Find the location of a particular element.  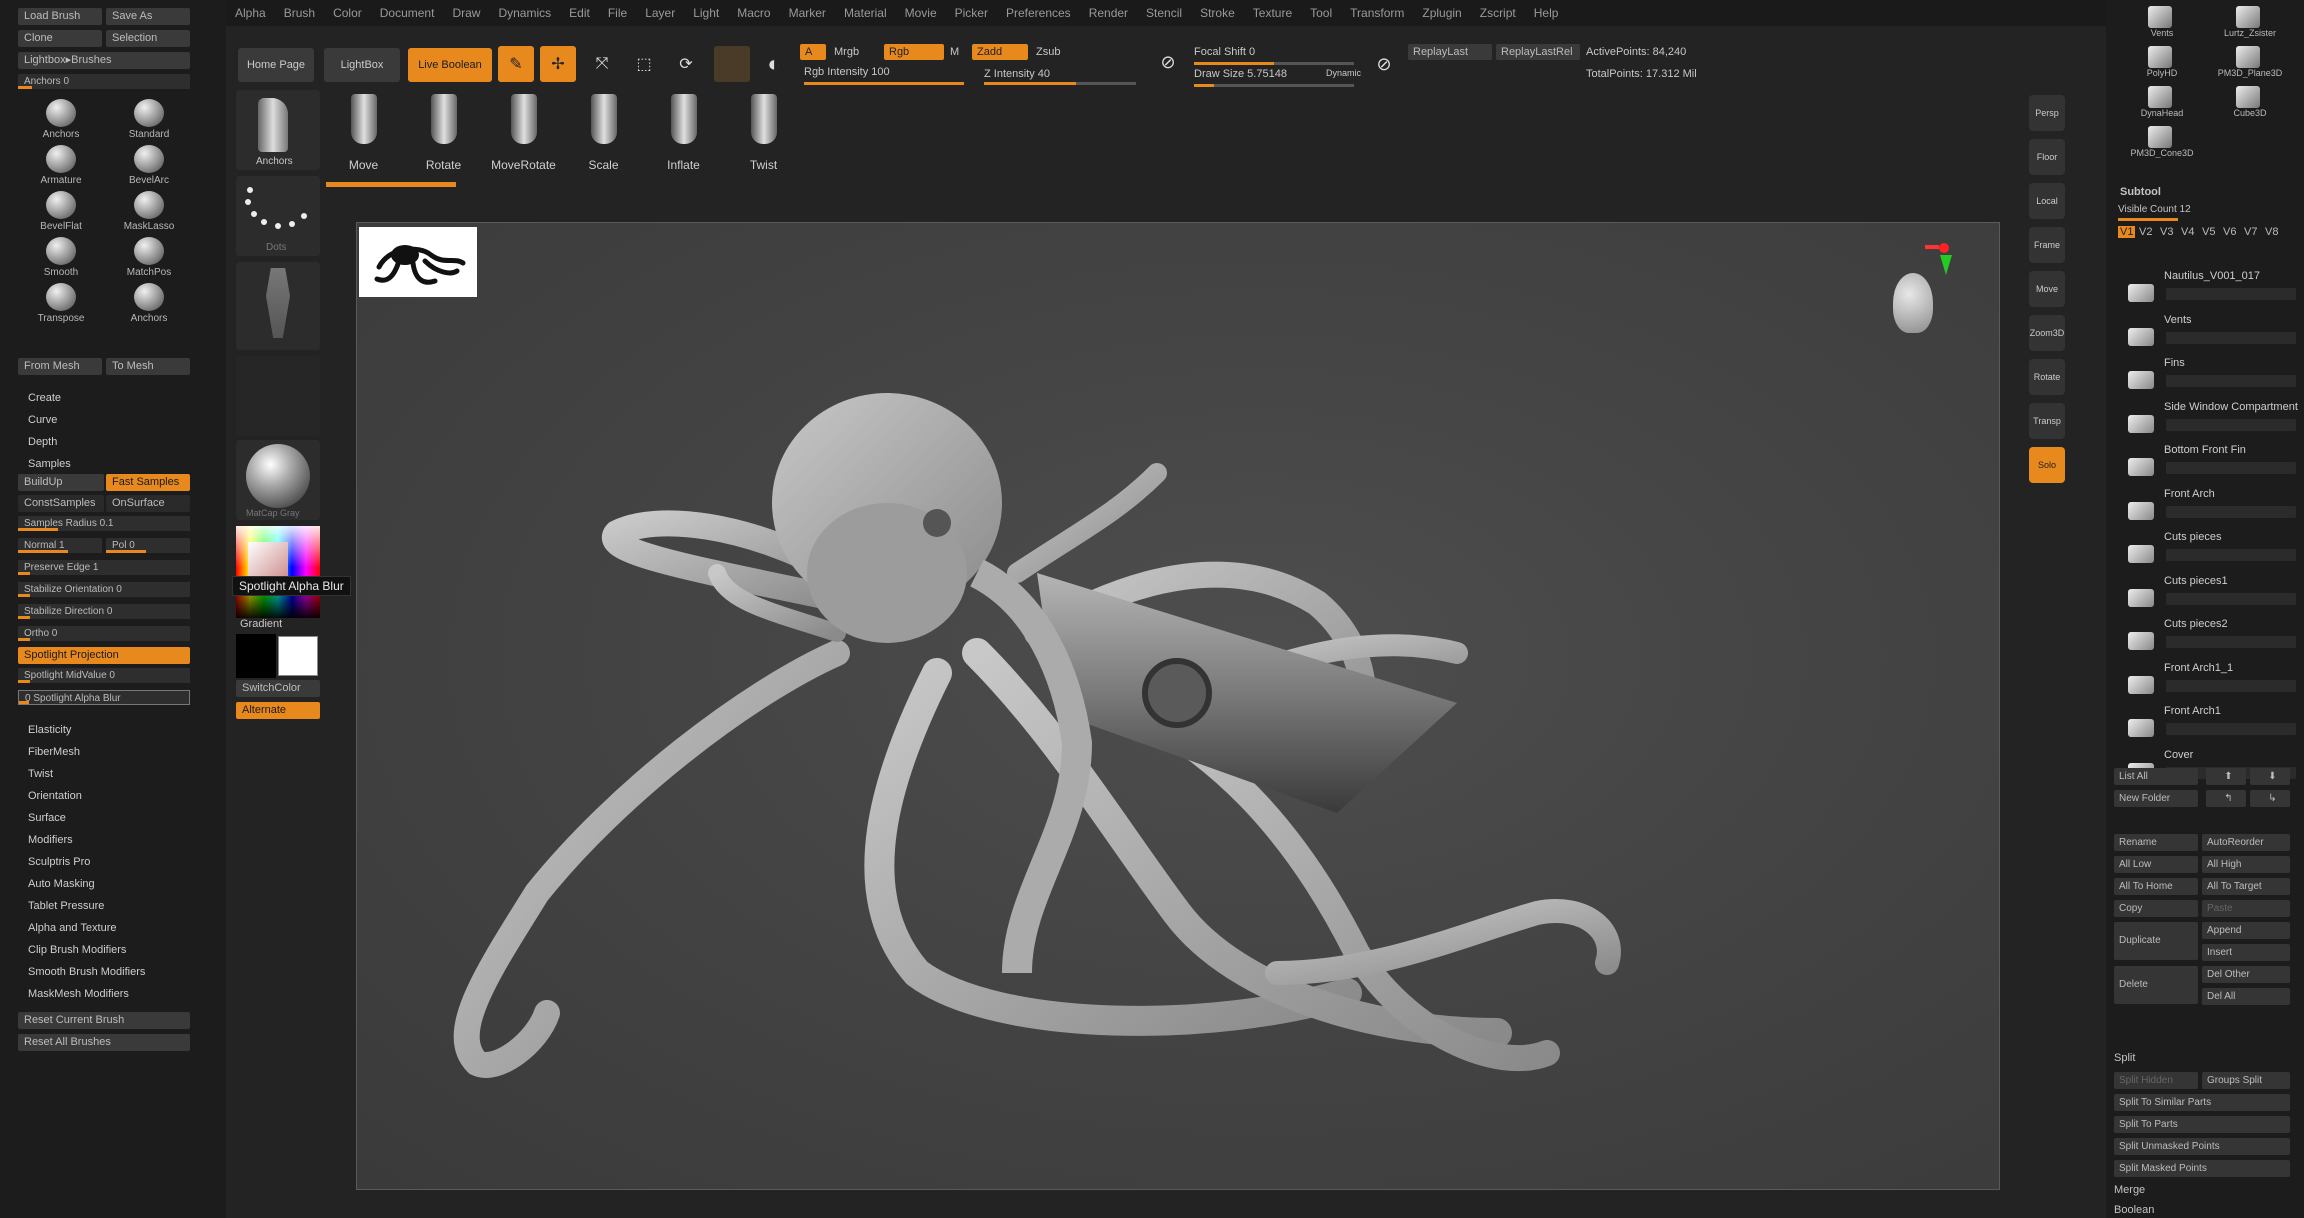

fast-samples-button: Fast Samples is located at coordinates (148, 482).